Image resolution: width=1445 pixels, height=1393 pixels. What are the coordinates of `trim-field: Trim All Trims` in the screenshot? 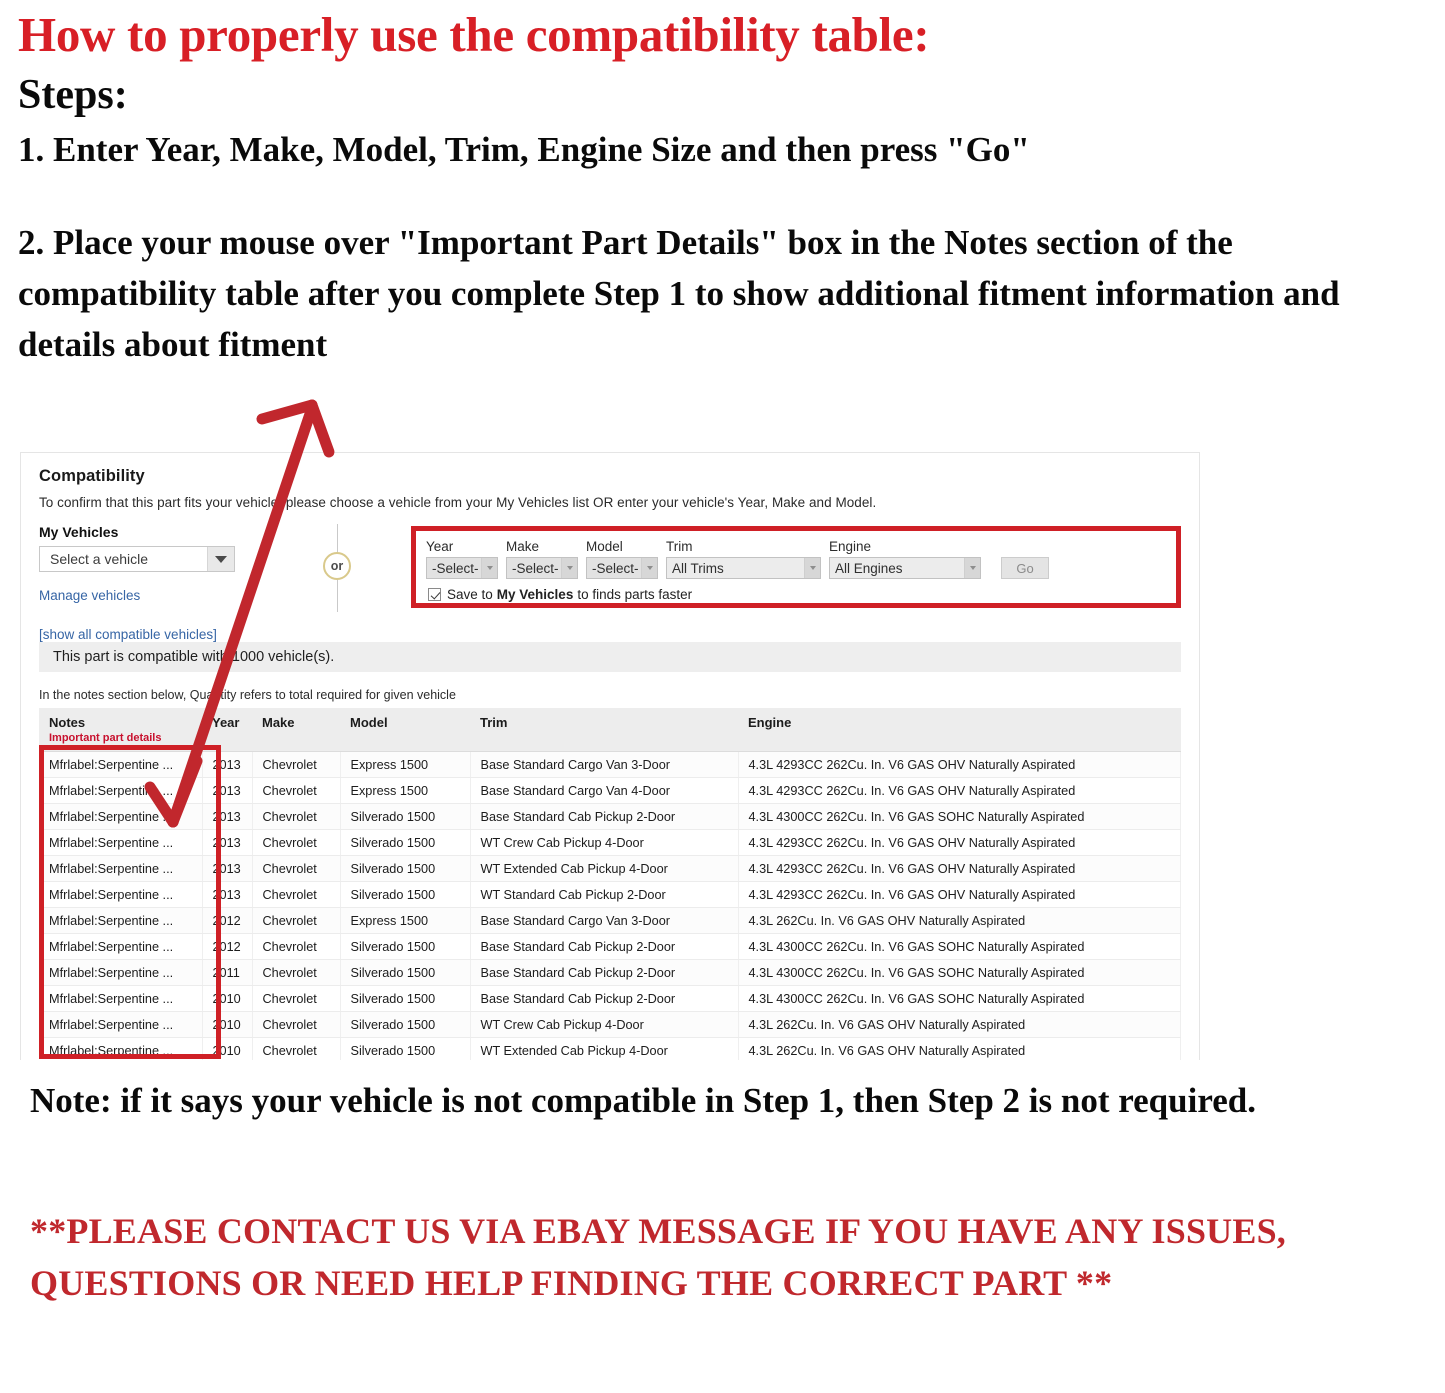 It's located at (743, 559).